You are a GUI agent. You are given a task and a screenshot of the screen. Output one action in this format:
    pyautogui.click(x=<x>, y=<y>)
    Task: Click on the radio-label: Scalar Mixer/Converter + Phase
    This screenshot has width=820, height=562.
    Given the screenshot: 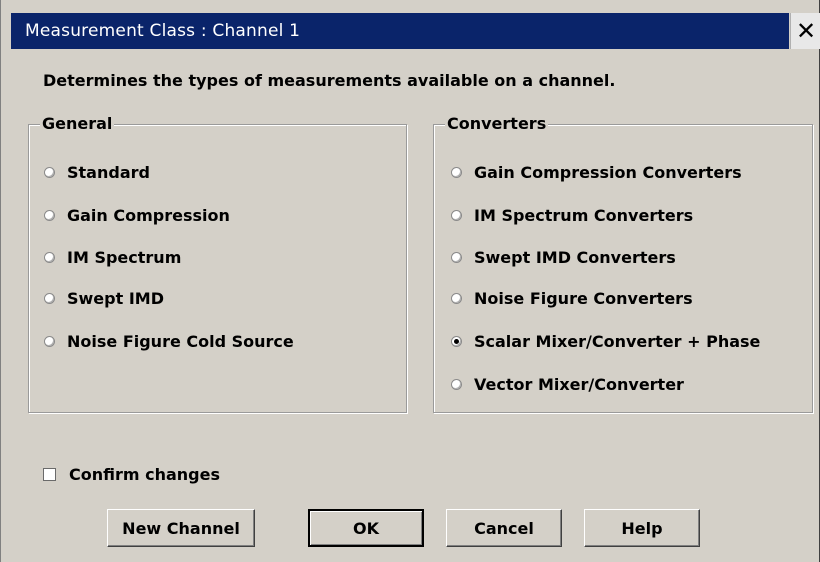 What is the action you would take?
    pyautogui.click(x=617, y=341)
    